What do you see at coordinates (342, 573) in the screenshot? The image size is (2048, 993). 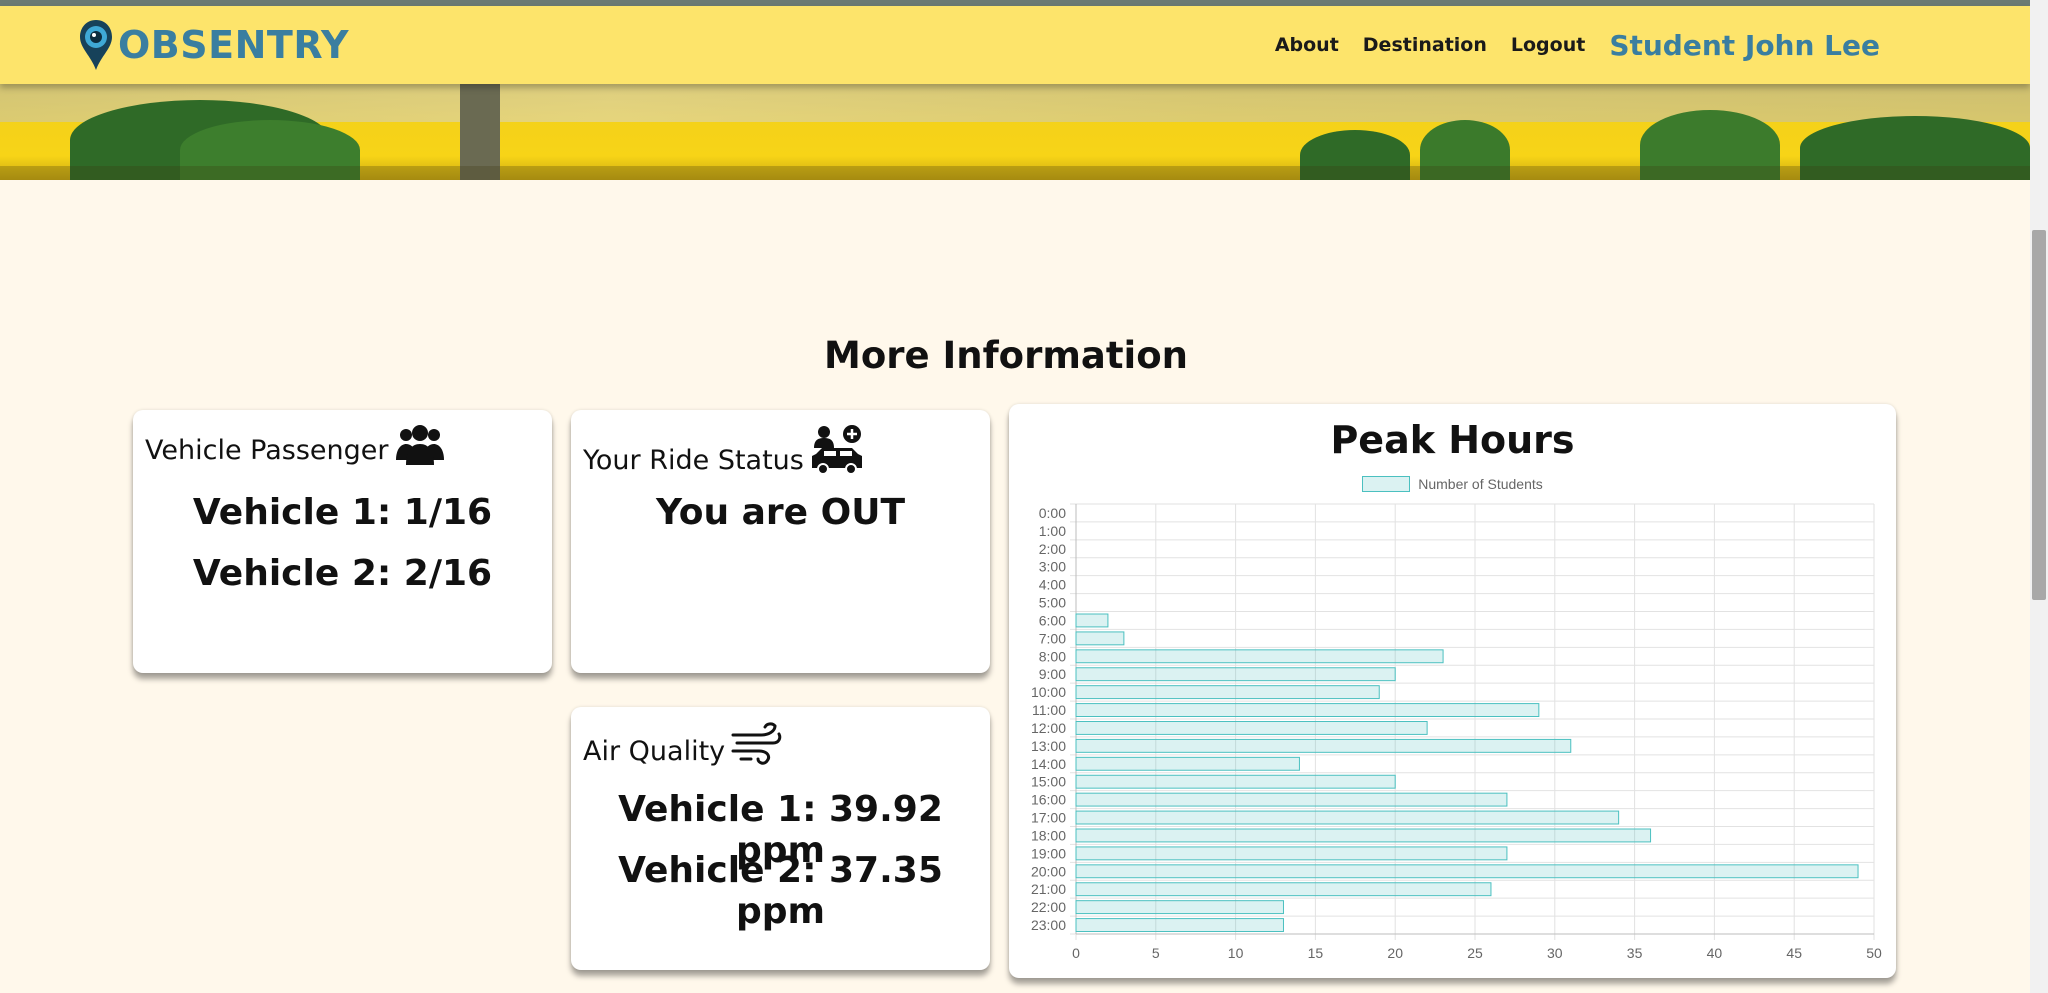 I see `vehicle-2-passengers: Vehicle 2: 2/16` at bounding box center [342, 573].